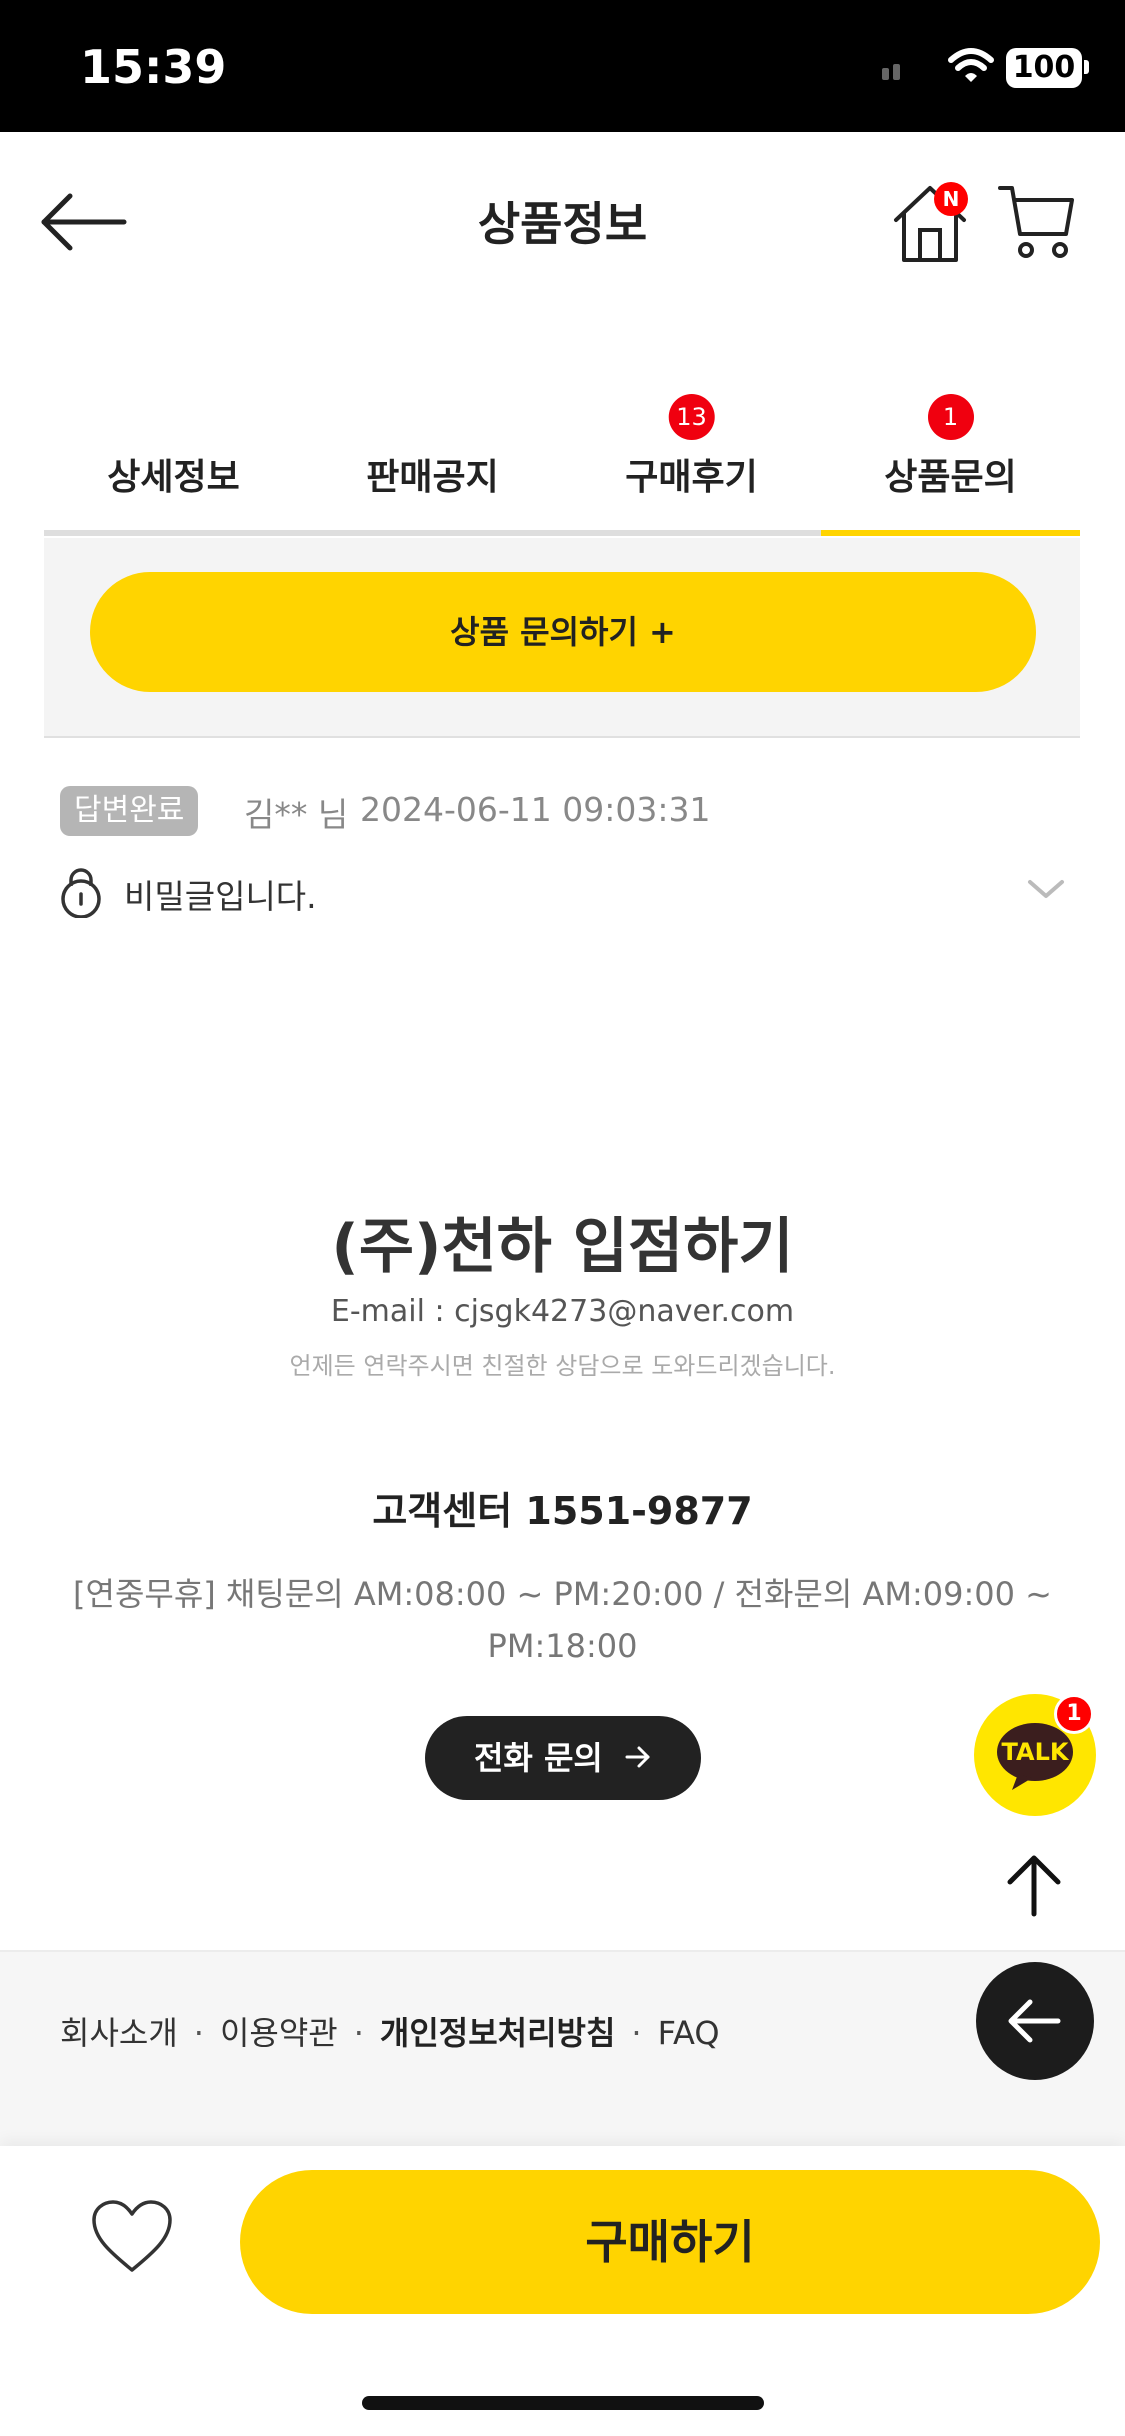  Describe the element at coordinates (563, 2403) in the screenshot. I see `home-indicator` at that location.